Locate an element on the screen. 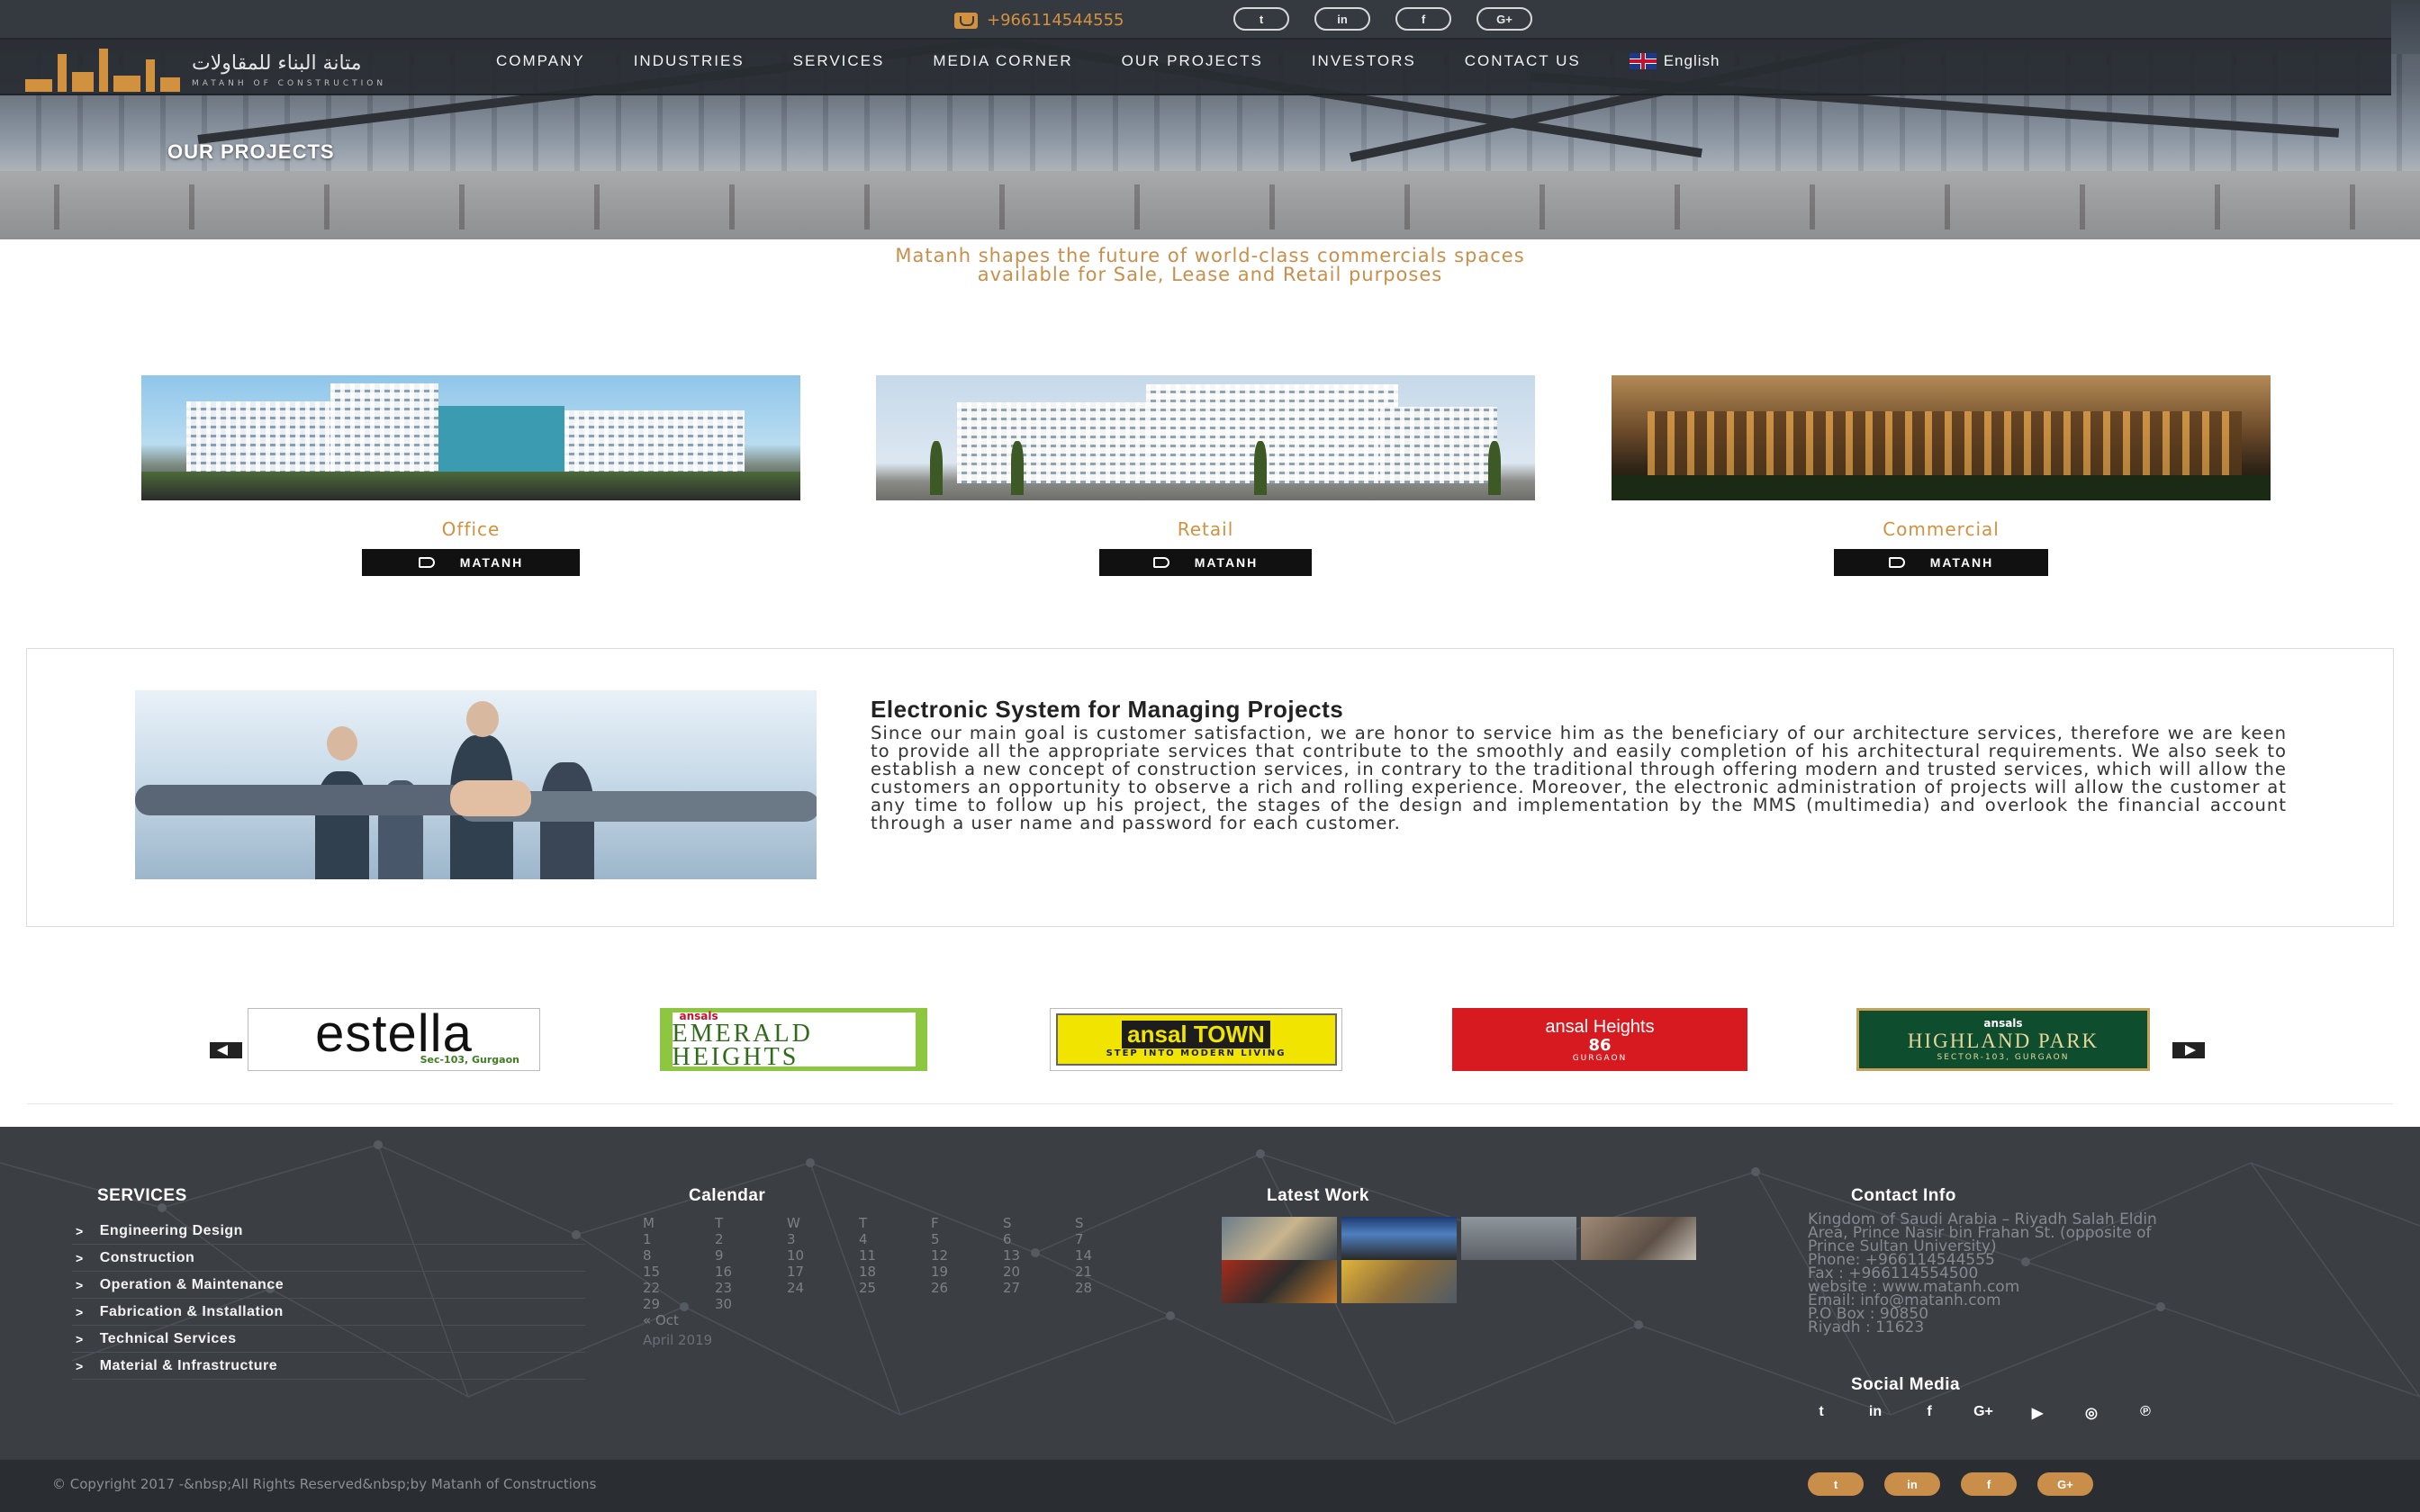 Image resolution: width=2420 pixels, height=1512 pixels. brand-name: ansal TOWN is located at coordinates (1196, 1035).